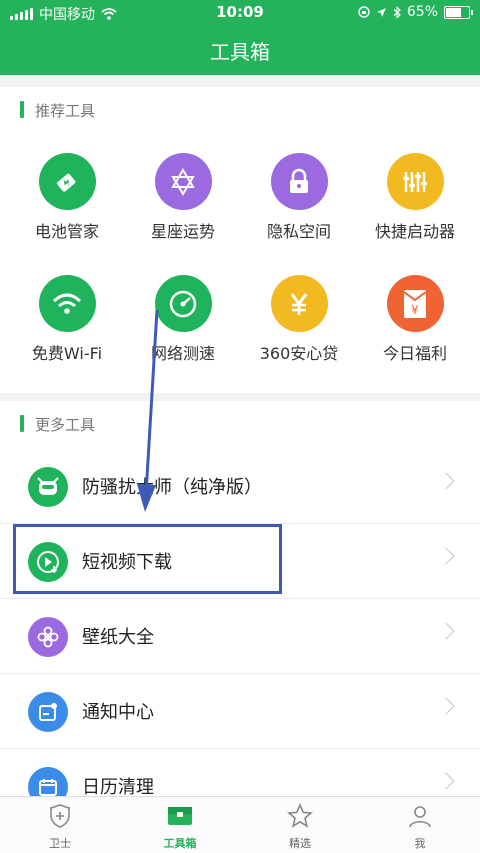 This screenshot has width=480, height=853. What do you see at coordinates (147, 559) in the screenshot?
I see `highlight-box` at bounding box center [147, 559].